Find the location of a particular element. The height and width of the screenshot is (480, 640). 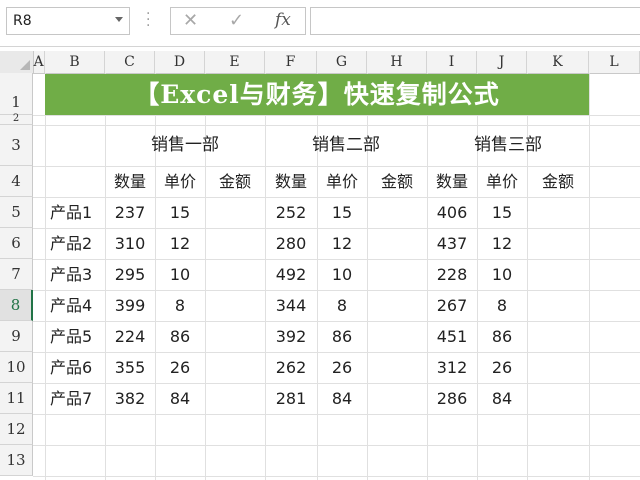

product-name: 产品1 is located at coordinates (71, 212).